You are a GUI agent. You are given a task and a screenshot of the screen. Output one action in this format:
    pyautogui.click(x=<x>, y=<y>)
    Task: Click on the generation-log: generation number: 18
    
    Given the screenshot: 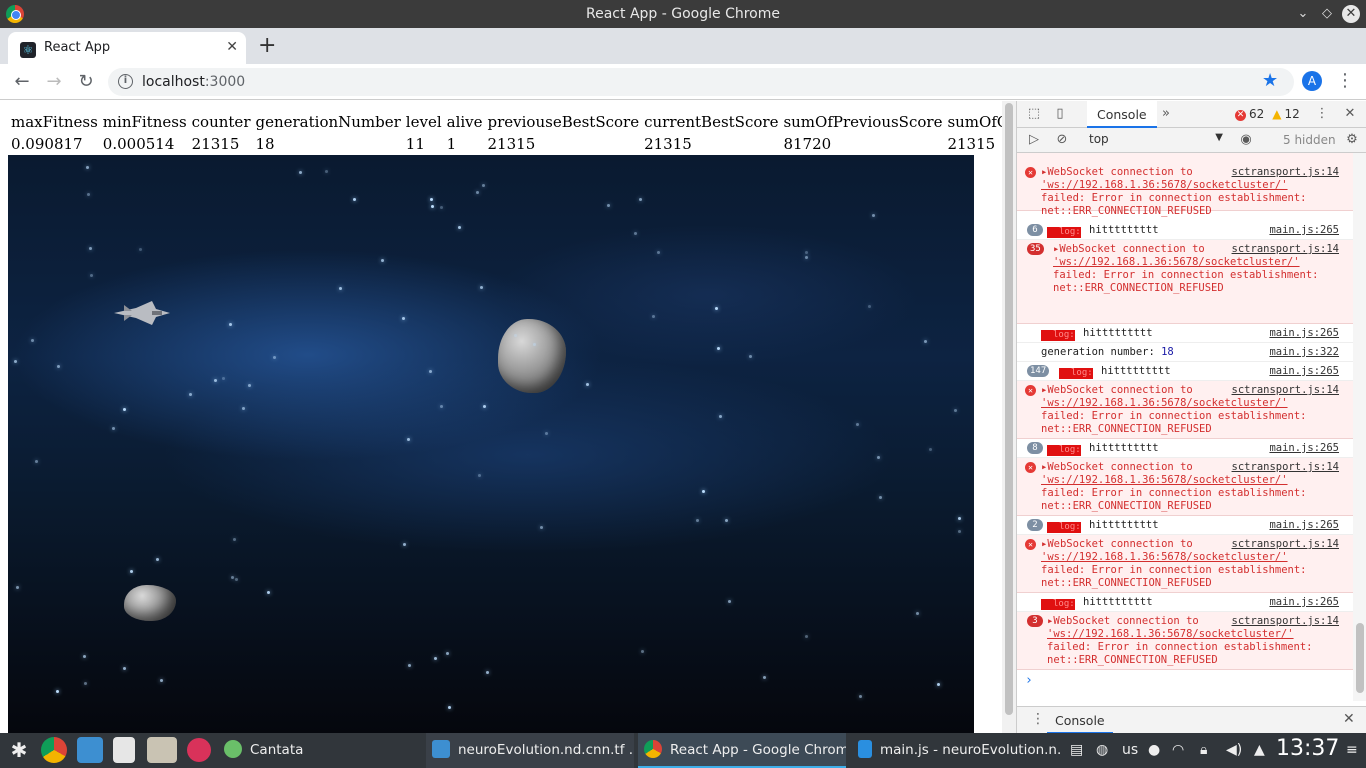 What is the action you would take?
    pyautogui.click(x=1107, y=352)
    